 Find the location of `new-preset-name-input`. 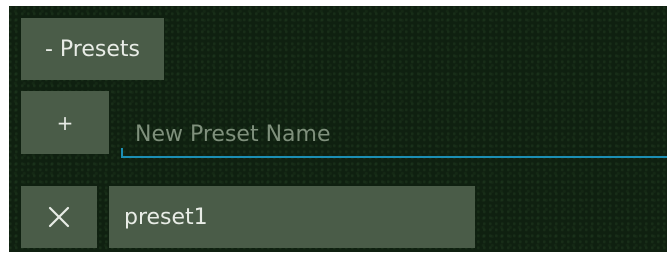

new-preset-name-input is located at coordinates (393, 134).